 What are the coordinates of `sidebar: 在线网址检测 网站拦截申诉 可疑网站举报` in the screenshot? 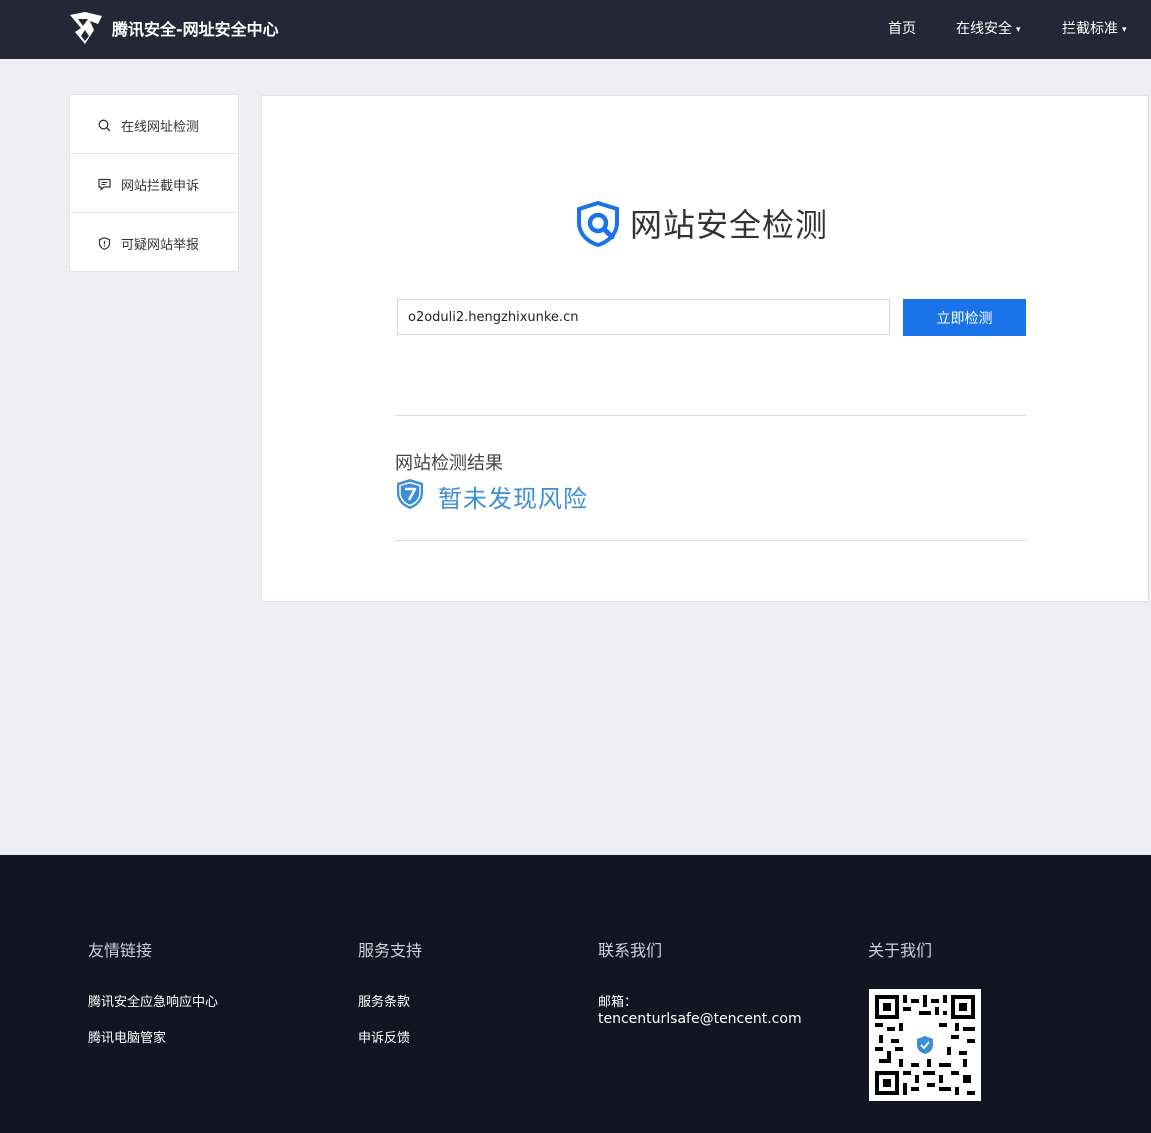 It's located at (154, 183).